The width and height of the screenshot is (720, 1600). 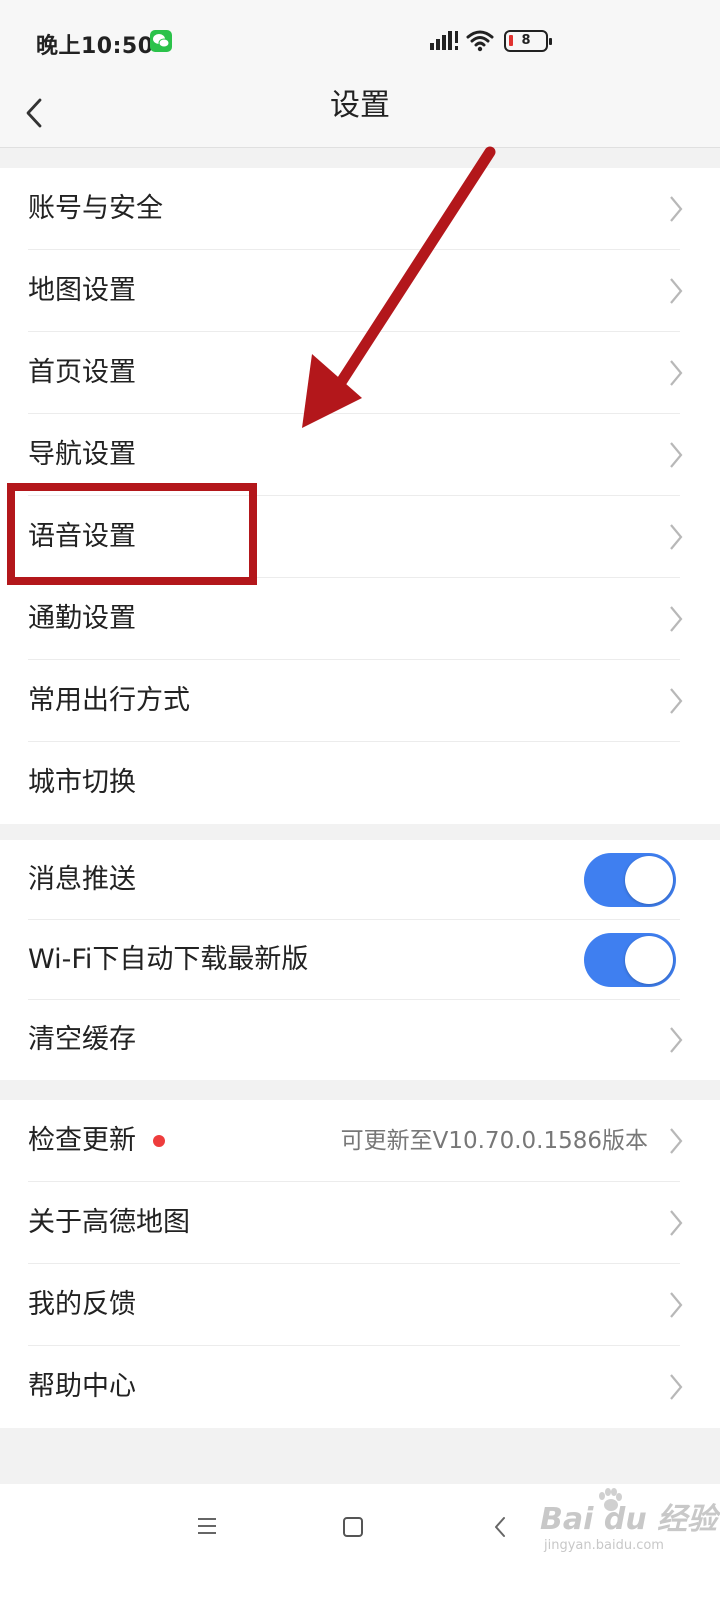 I want to click on wechat-icon, so click(x=161, y=41).